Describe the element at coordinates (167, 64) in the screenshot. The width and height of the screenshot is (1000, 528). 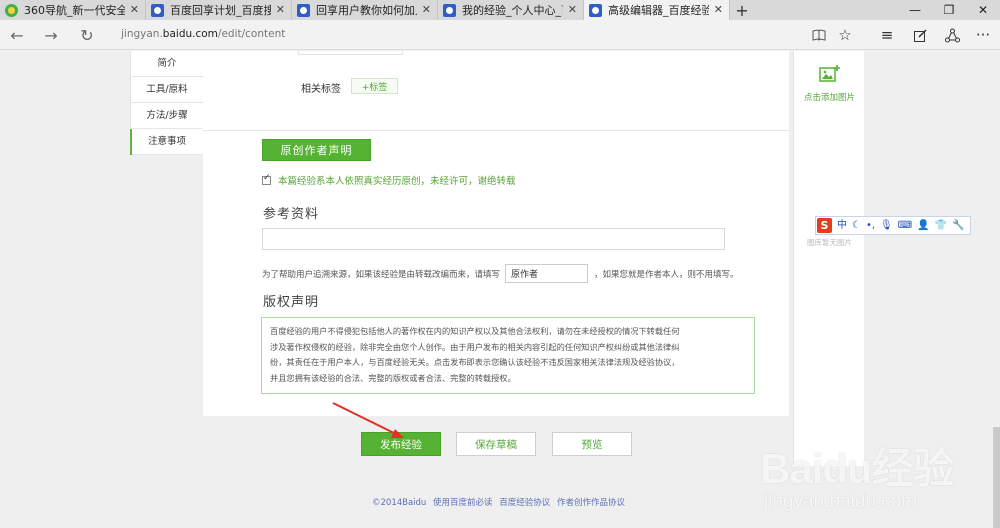
I see `section-nav-item-intro: 简介` at that location.